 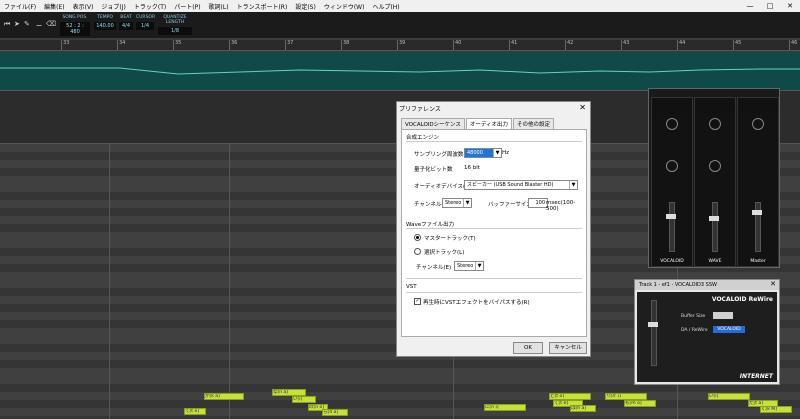 What do you see at coordinates (513, 45) in the screenshot?
I see `measure-mark: 41` at bounding box center [513, 45].